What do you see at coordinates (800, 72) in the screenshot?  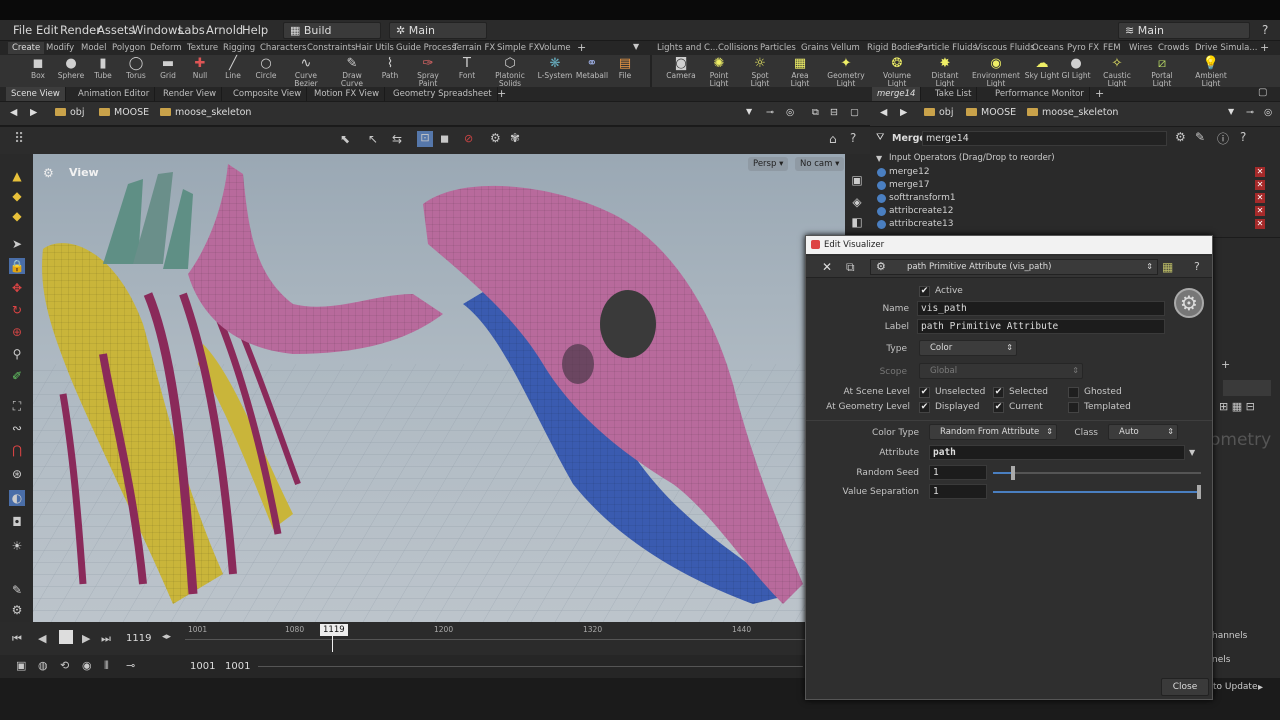 I see `tool-area-light: ▦ Area Light` at bounding box center [800, 72].